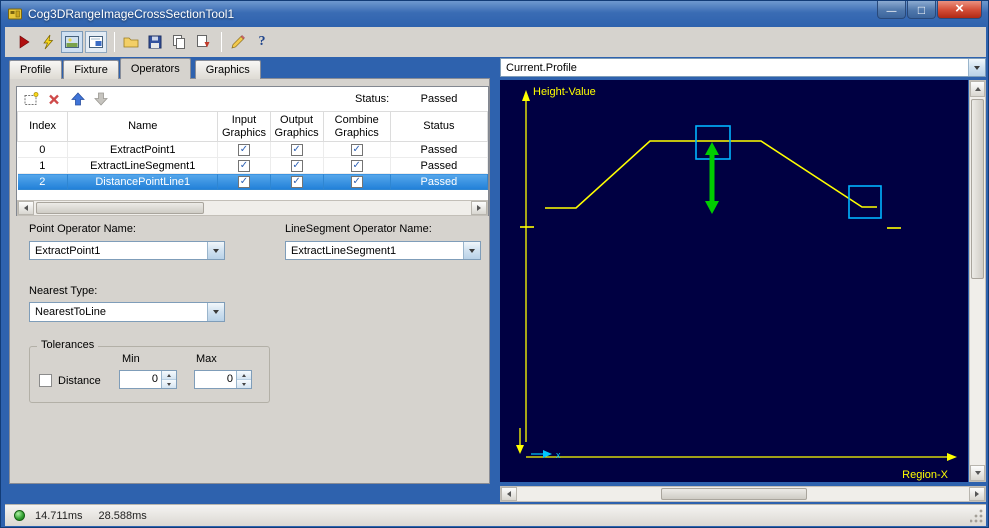 Image resolution: width=989 pixels, height=528 pixels. Describe the element at coordinates (155, 42) in the screenshot. I see `save-button` at that location.